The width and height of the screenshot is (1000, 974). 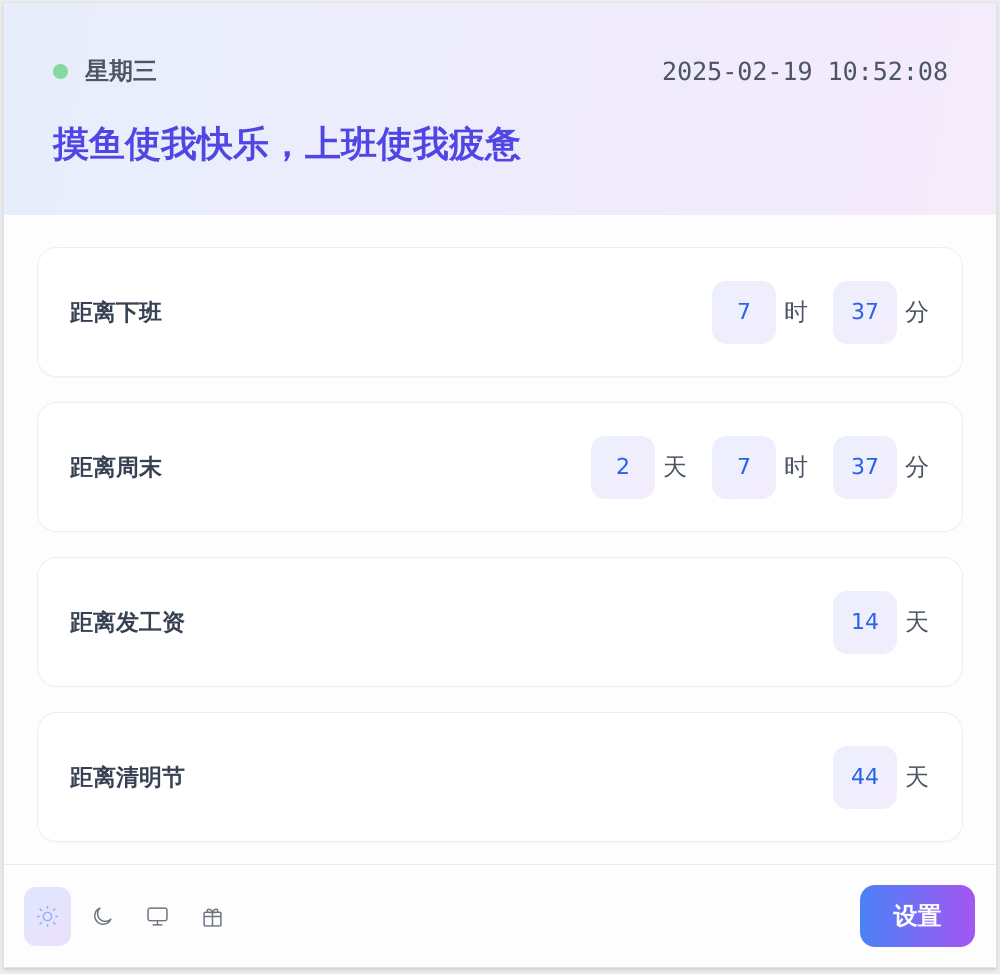 What do you see at coordinates (102, 916) in the screenshot?
I see `moon-icon` at bounding box center [102, 916].